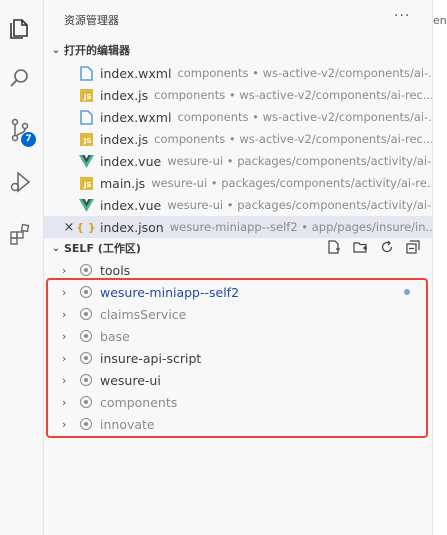  I want to click on explorer-files-icon, so click(20, 28).